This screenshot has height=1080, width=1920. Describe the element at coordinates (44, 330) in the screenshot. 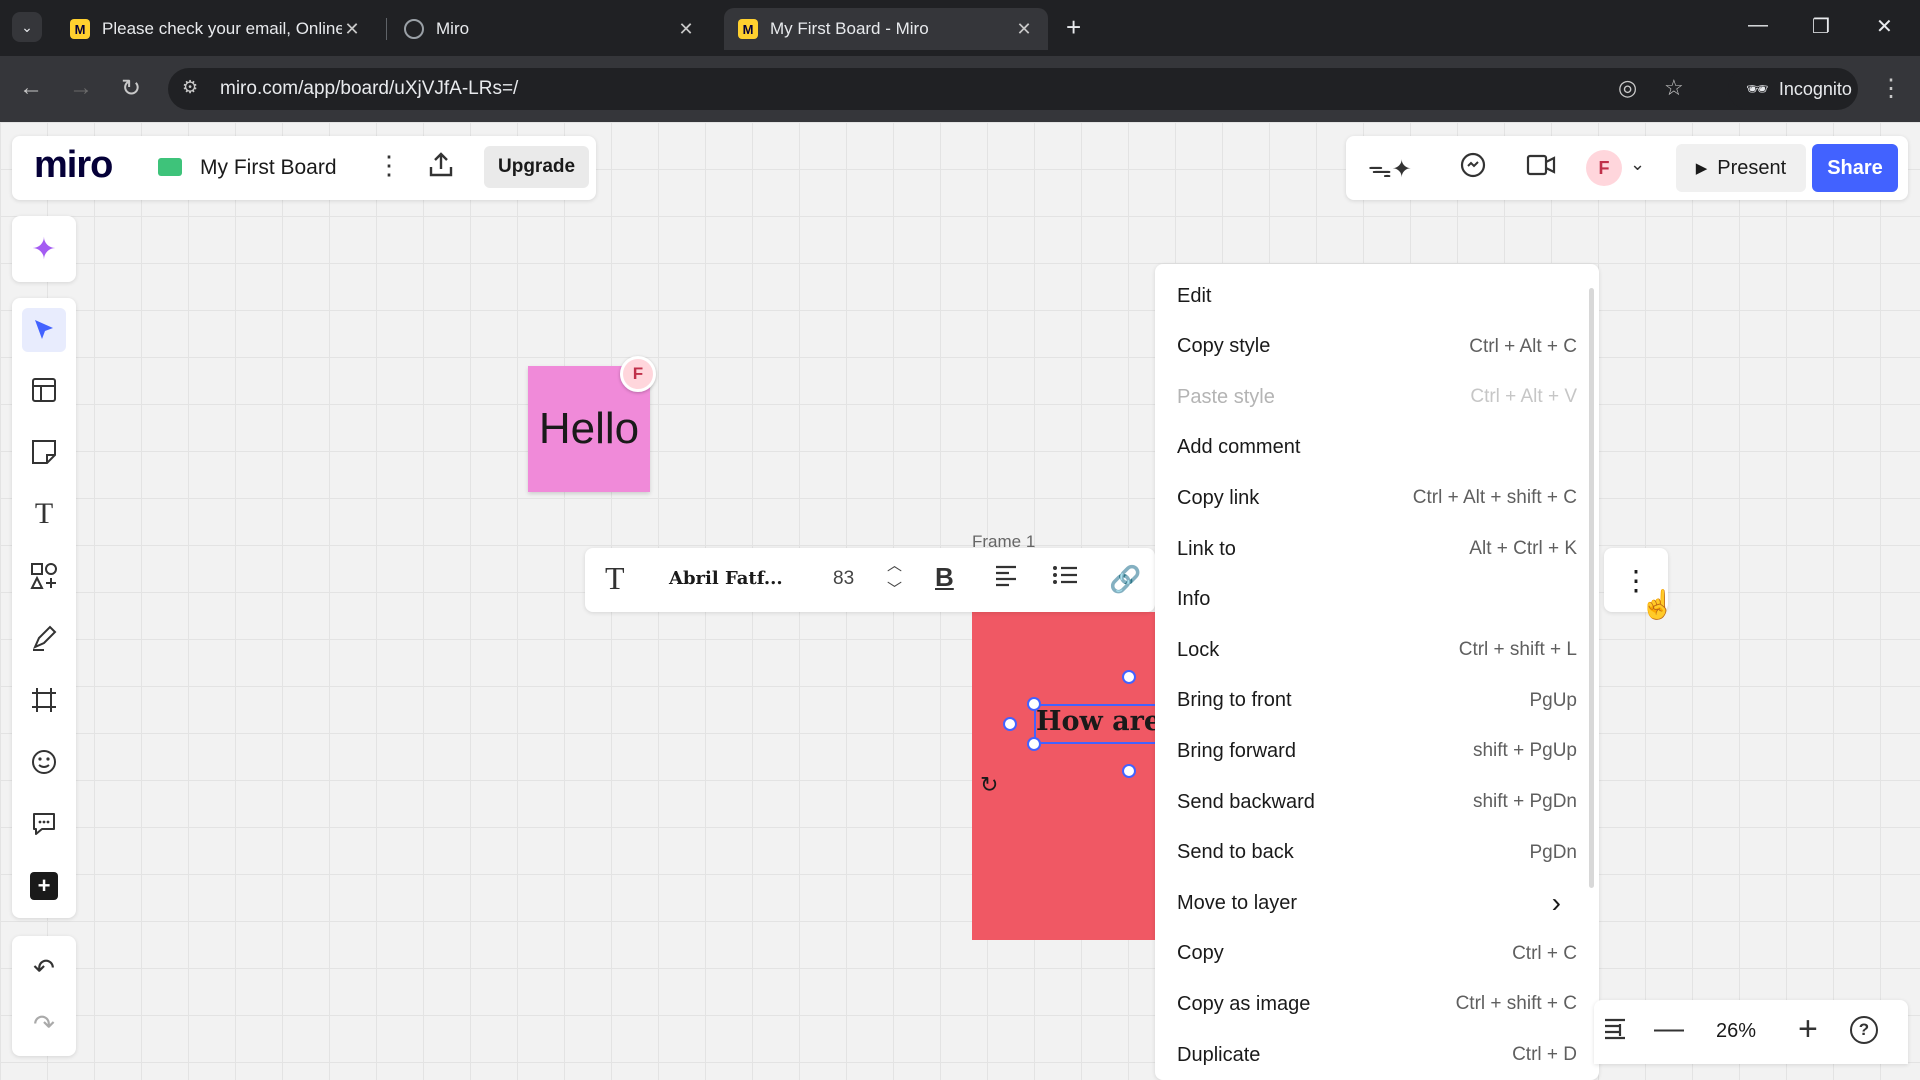

I see `select-tool` at that location.